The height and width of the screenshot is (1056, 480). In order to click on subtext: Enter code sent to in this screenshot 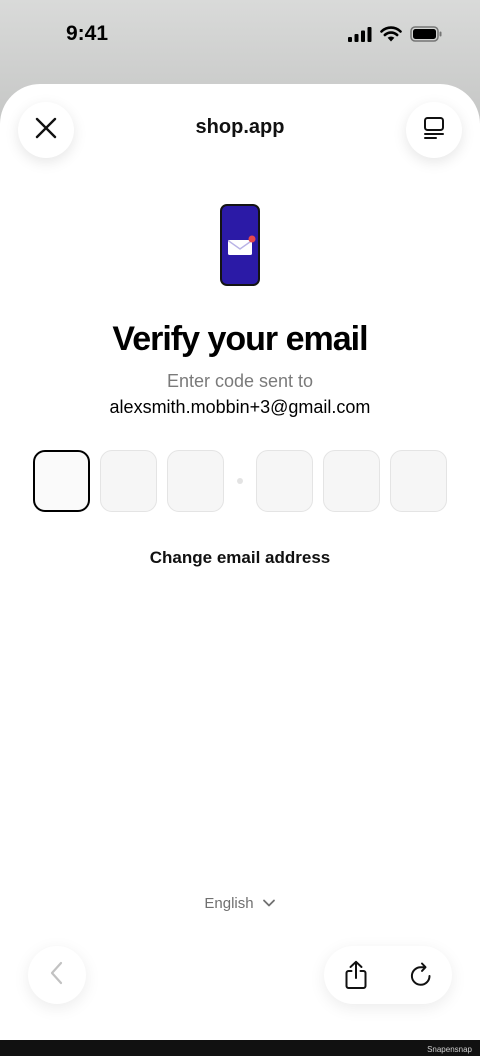, I will do `click(240, 381)`.